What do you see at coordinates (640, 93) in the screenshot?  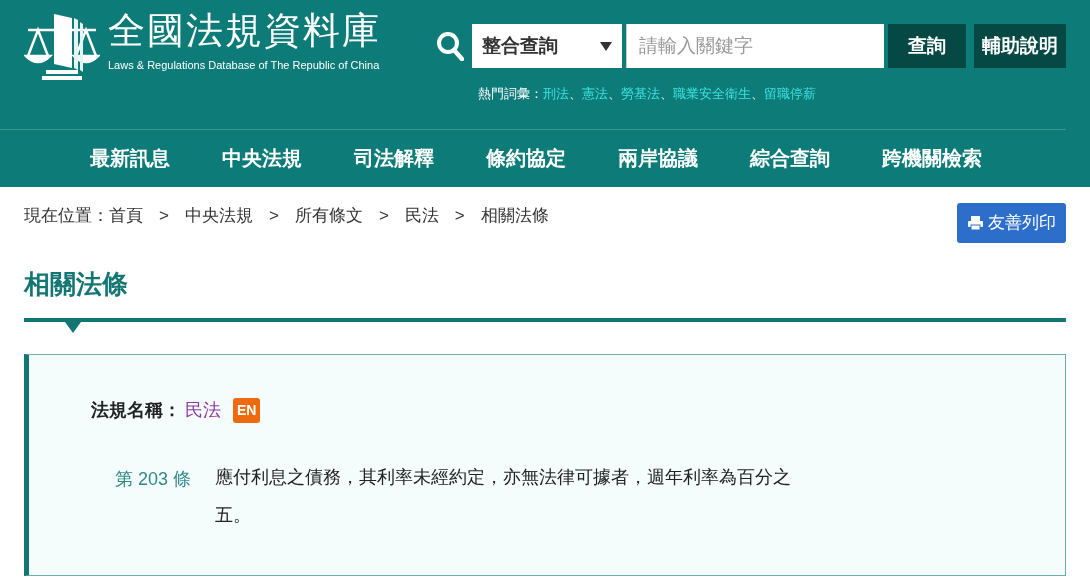 I see `hot-term-link: 勞基法` at bounding box center [640, 93].